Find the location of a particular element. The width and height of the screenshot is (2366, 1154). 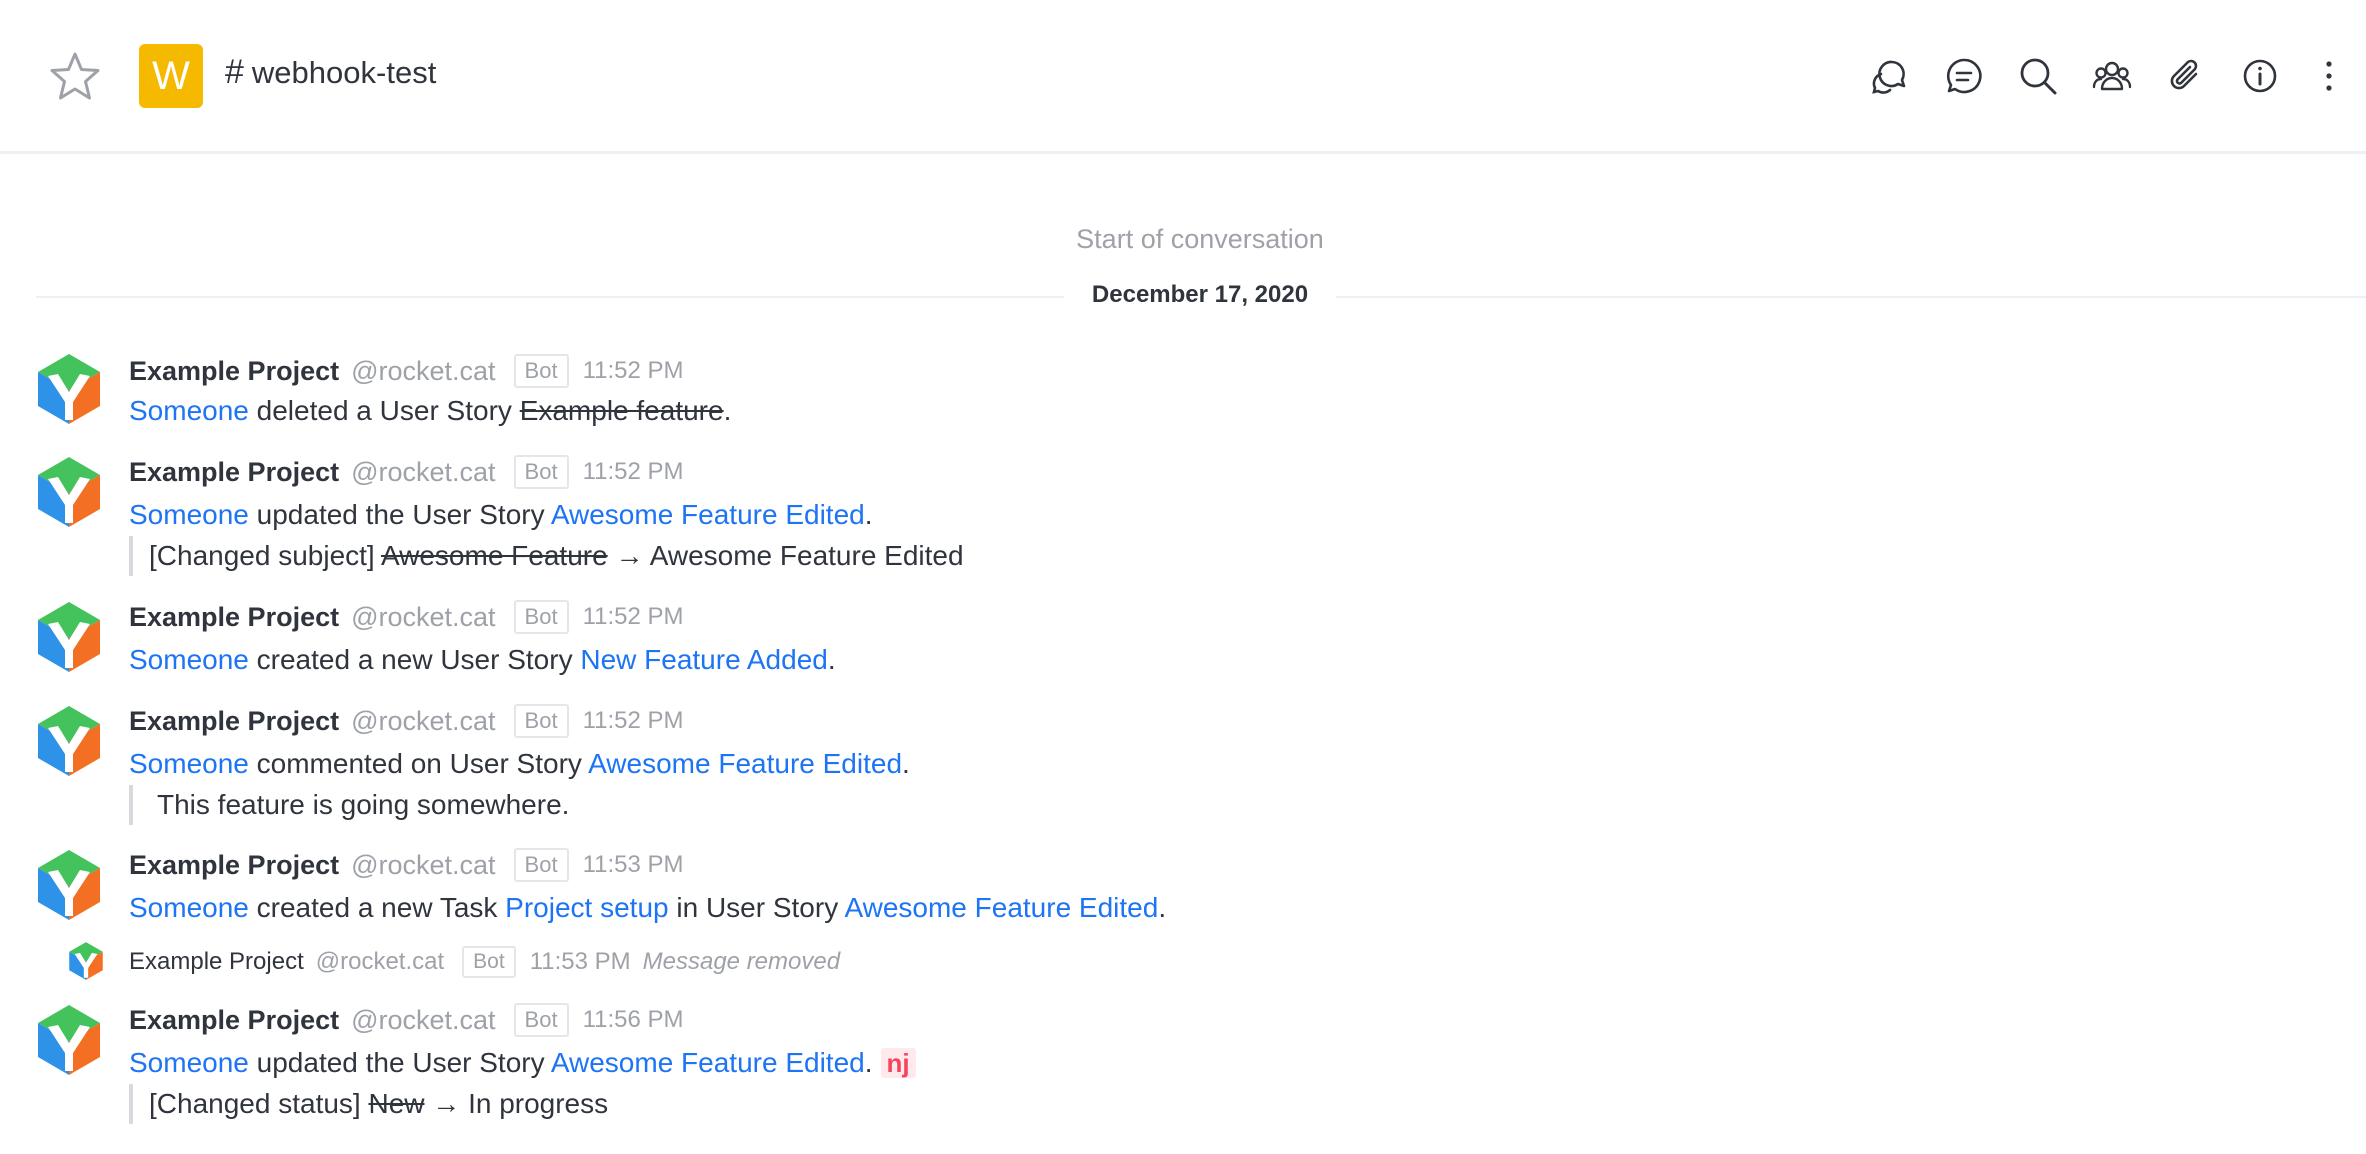

members-icon is located at coordinates (2112, 76).